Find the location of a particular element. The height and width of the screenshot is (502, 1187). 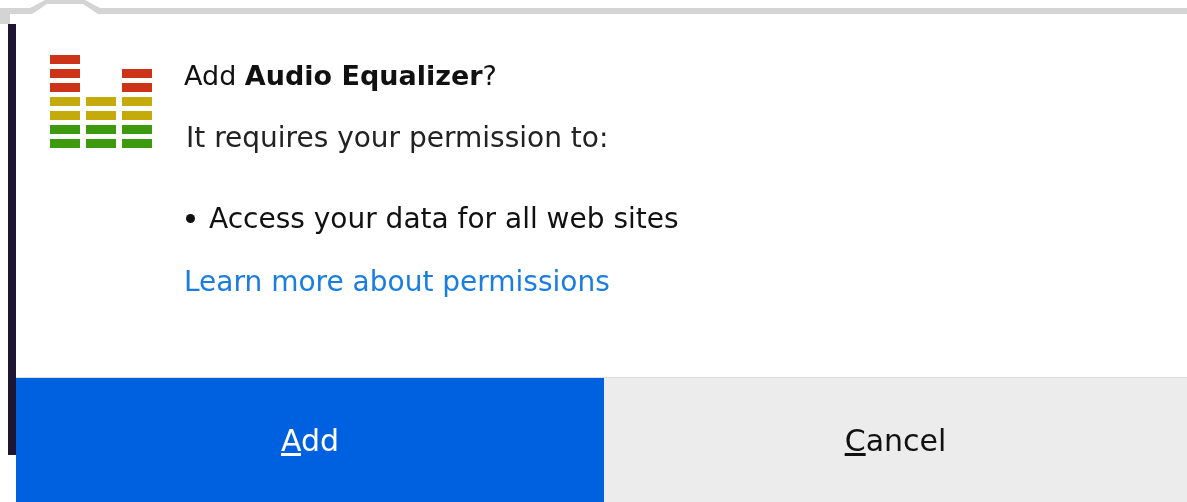

bullet-icon is located at coordinates (190, 218).